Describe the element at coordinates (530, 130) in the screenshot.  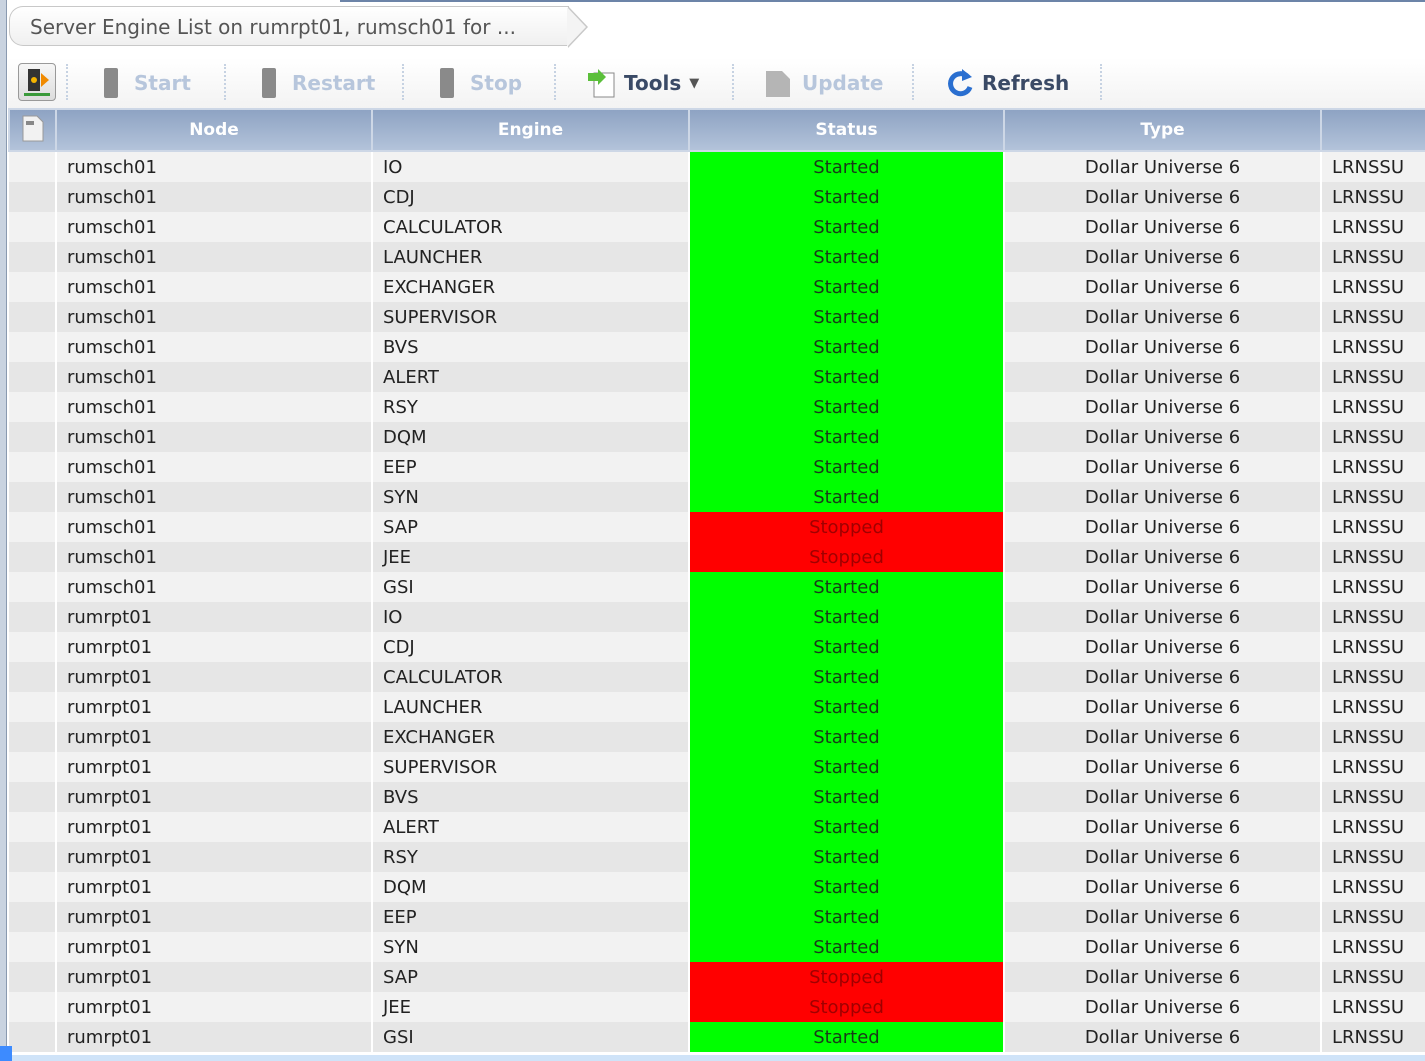
I see `column-header-engine: Engine` at that location.